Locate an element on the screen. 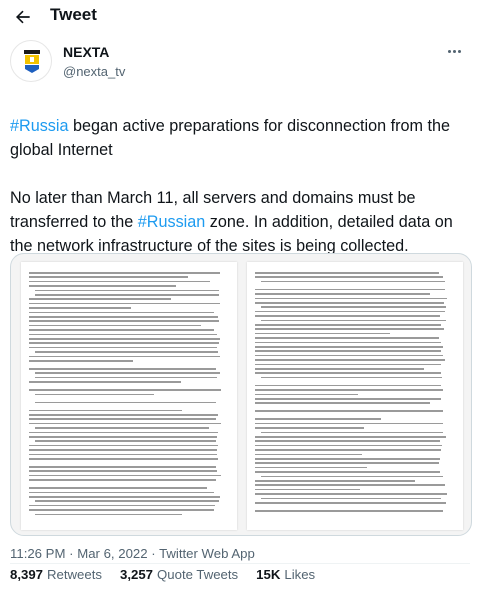  author-handle: @nexta_tv is located at coordinates (94, 71).